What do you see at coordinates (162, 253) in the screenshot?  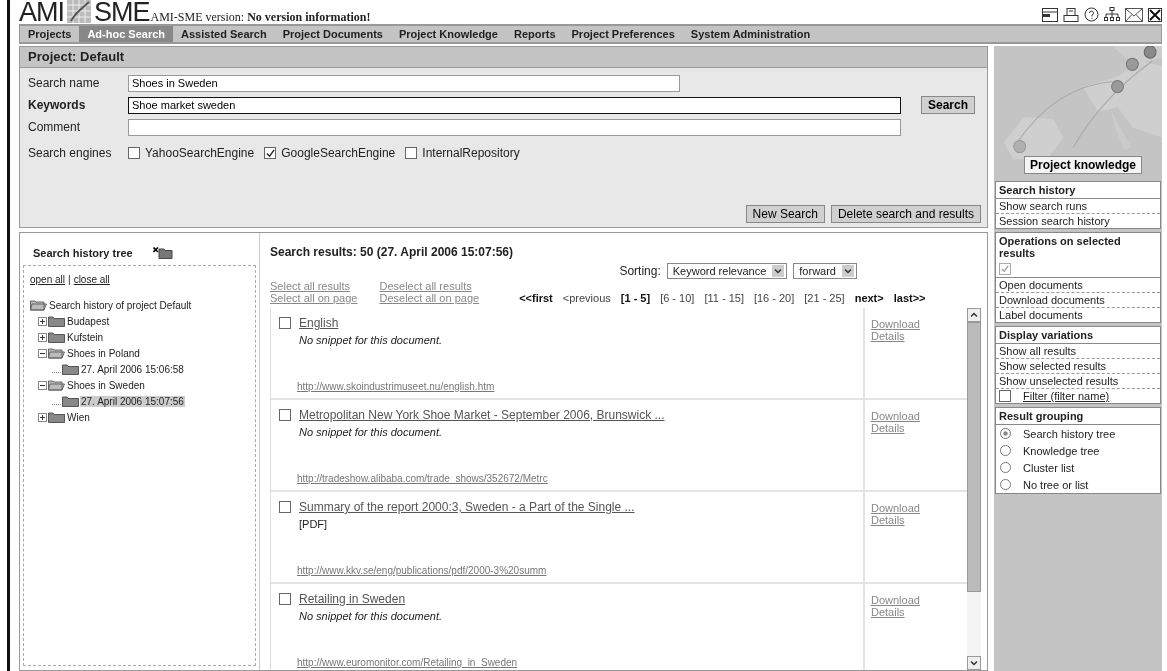 I see `folder-delete-icon` at bounding box center [162, 253].